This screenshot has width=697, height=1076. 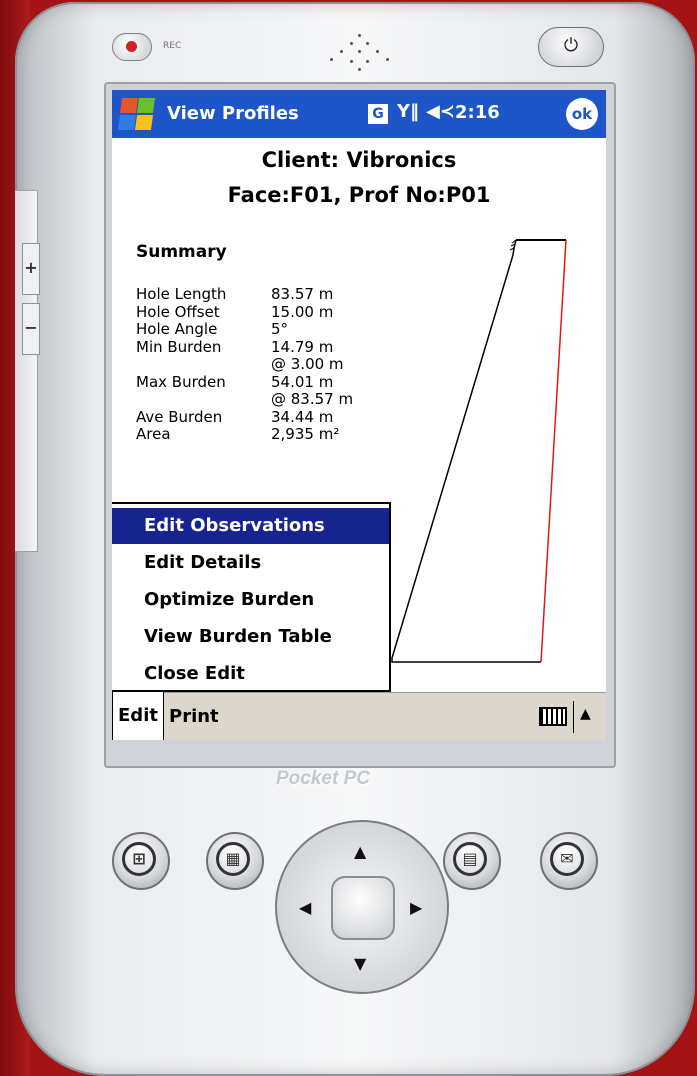 I want to click on left-arrow-icon: ◀, so click(x=305, y=907).